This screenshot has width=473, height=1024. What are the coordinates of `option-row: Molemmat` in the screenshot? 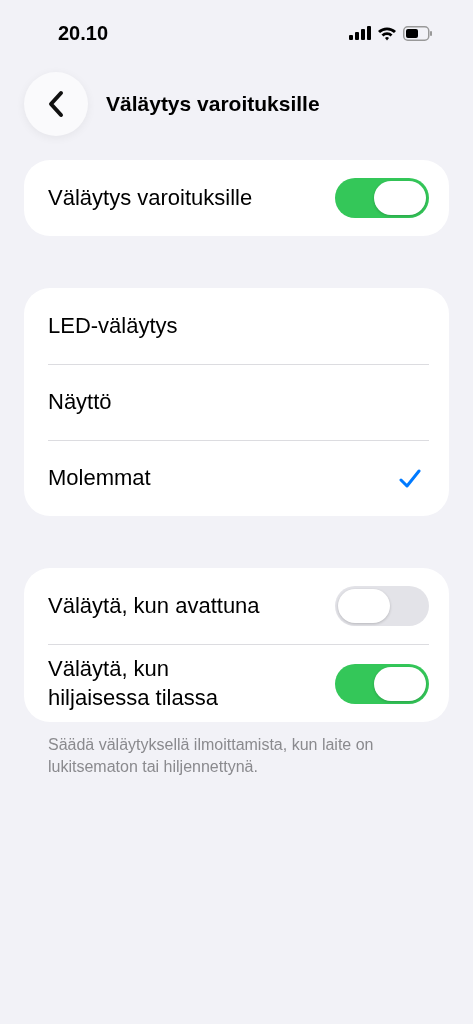 It's located at (238, 478).